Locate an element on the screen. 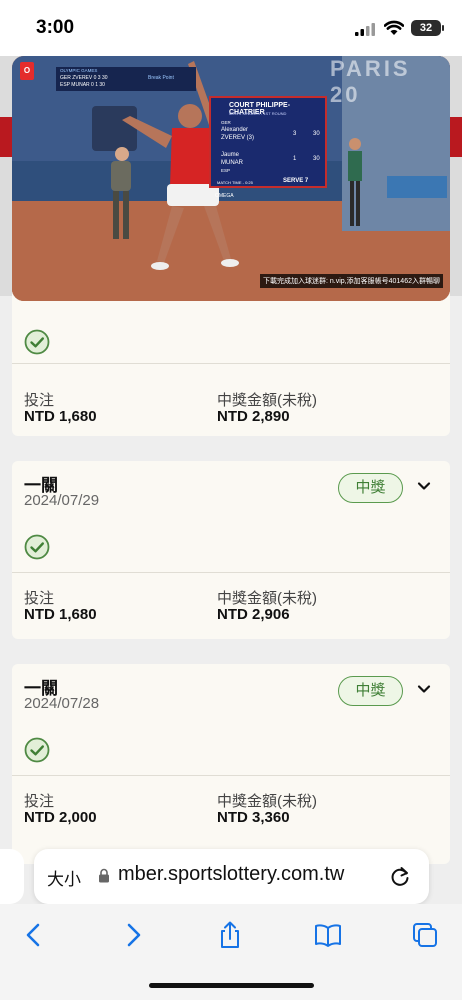 The width and height of the screenshot is (462, 1000). forward-icon is located at coordinates (133, 935).